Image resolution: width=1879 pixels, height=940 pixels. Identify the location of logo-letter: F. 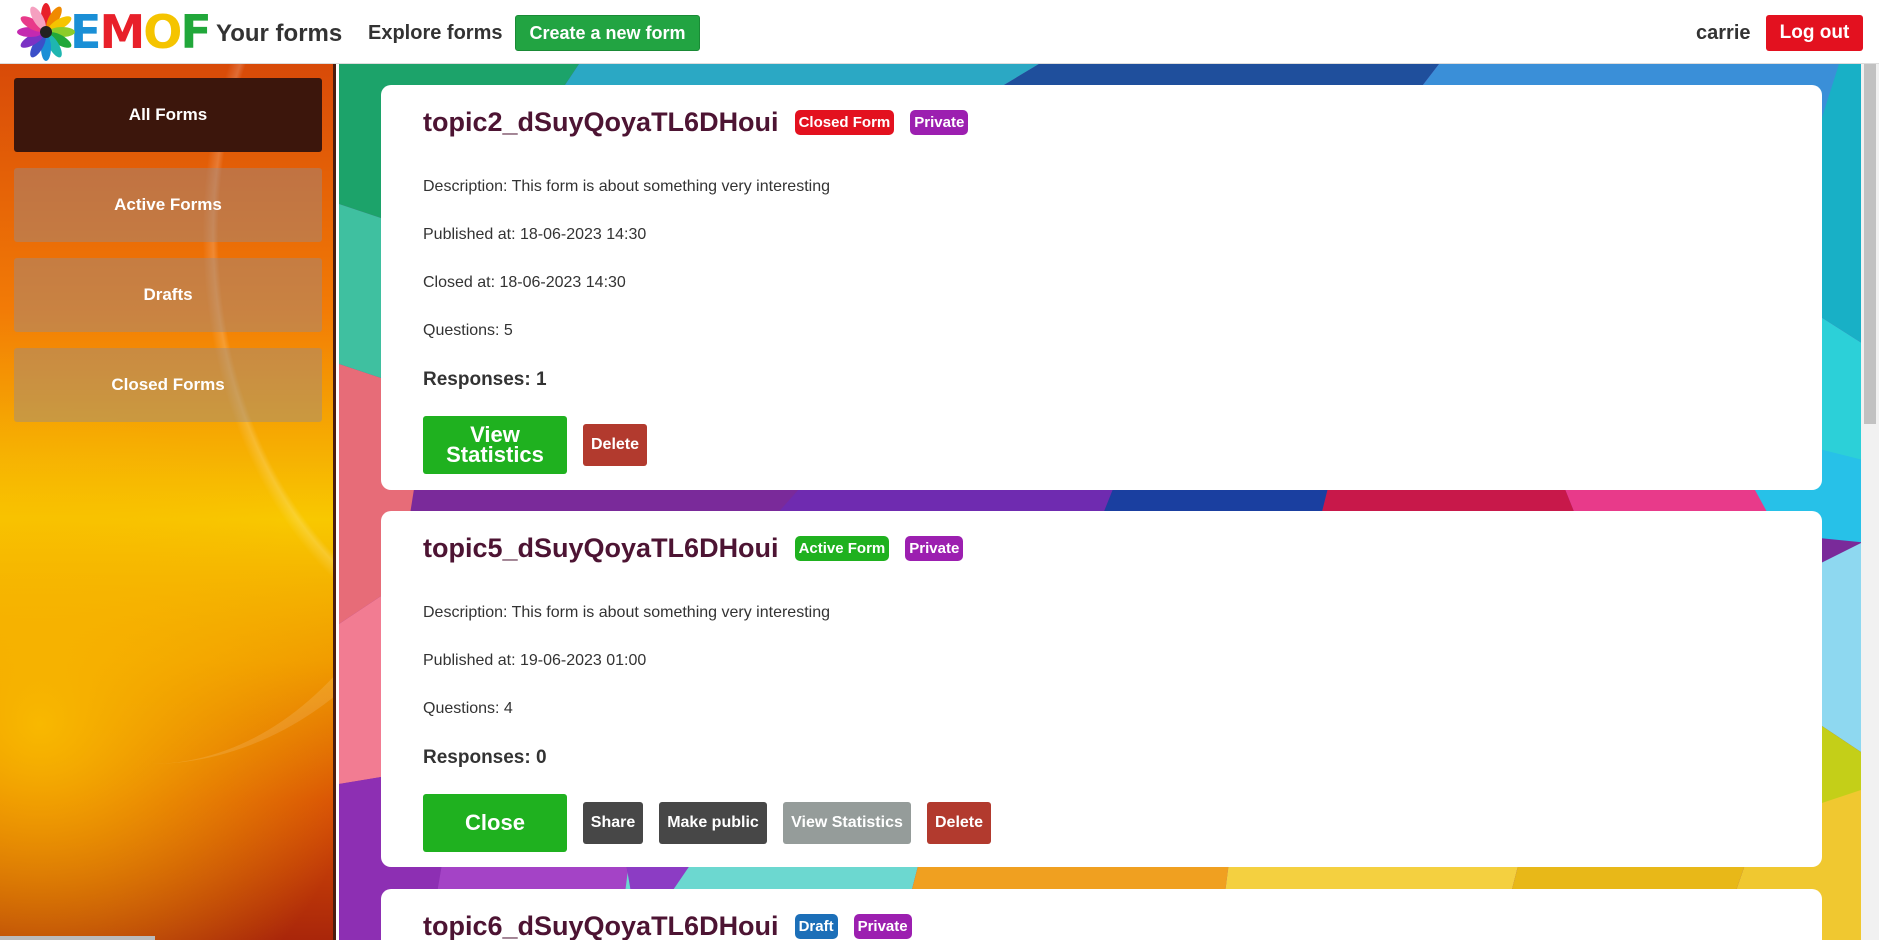
(195, 32).